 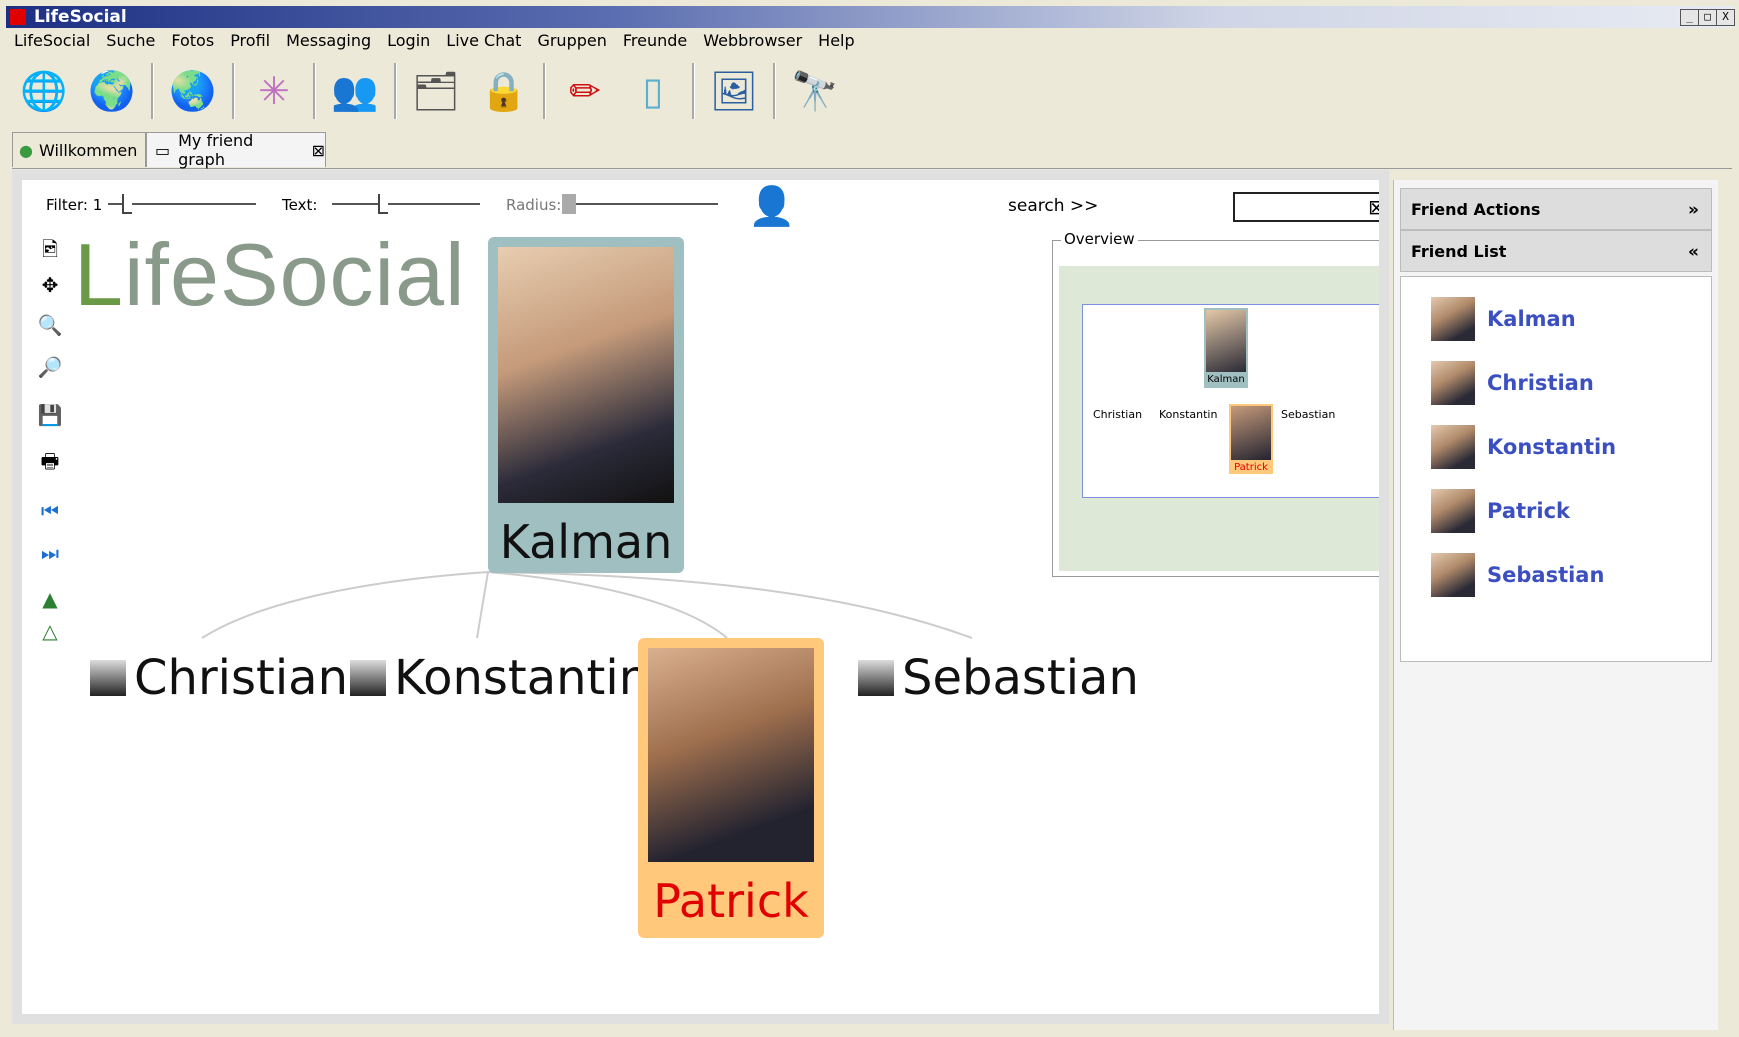 I want to click on menu-lifesocial: LifeSocial, so click(x=52, y=41).